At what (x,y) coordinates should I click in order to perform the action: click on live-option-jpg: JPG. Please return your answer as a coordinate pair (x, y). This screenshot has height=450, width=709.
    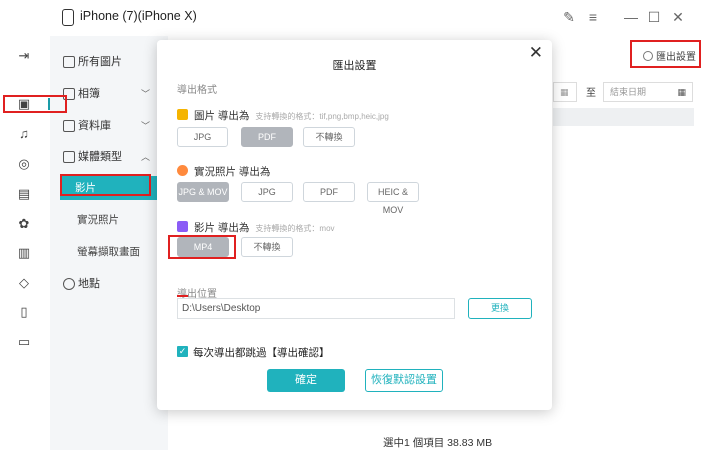
    Looking at the image, I should click on (267, 192).